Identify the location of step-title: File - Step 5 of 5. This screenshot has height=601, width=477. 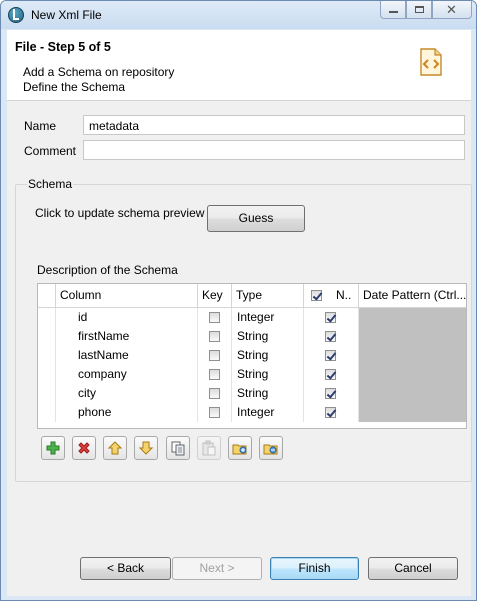
(63, 47).